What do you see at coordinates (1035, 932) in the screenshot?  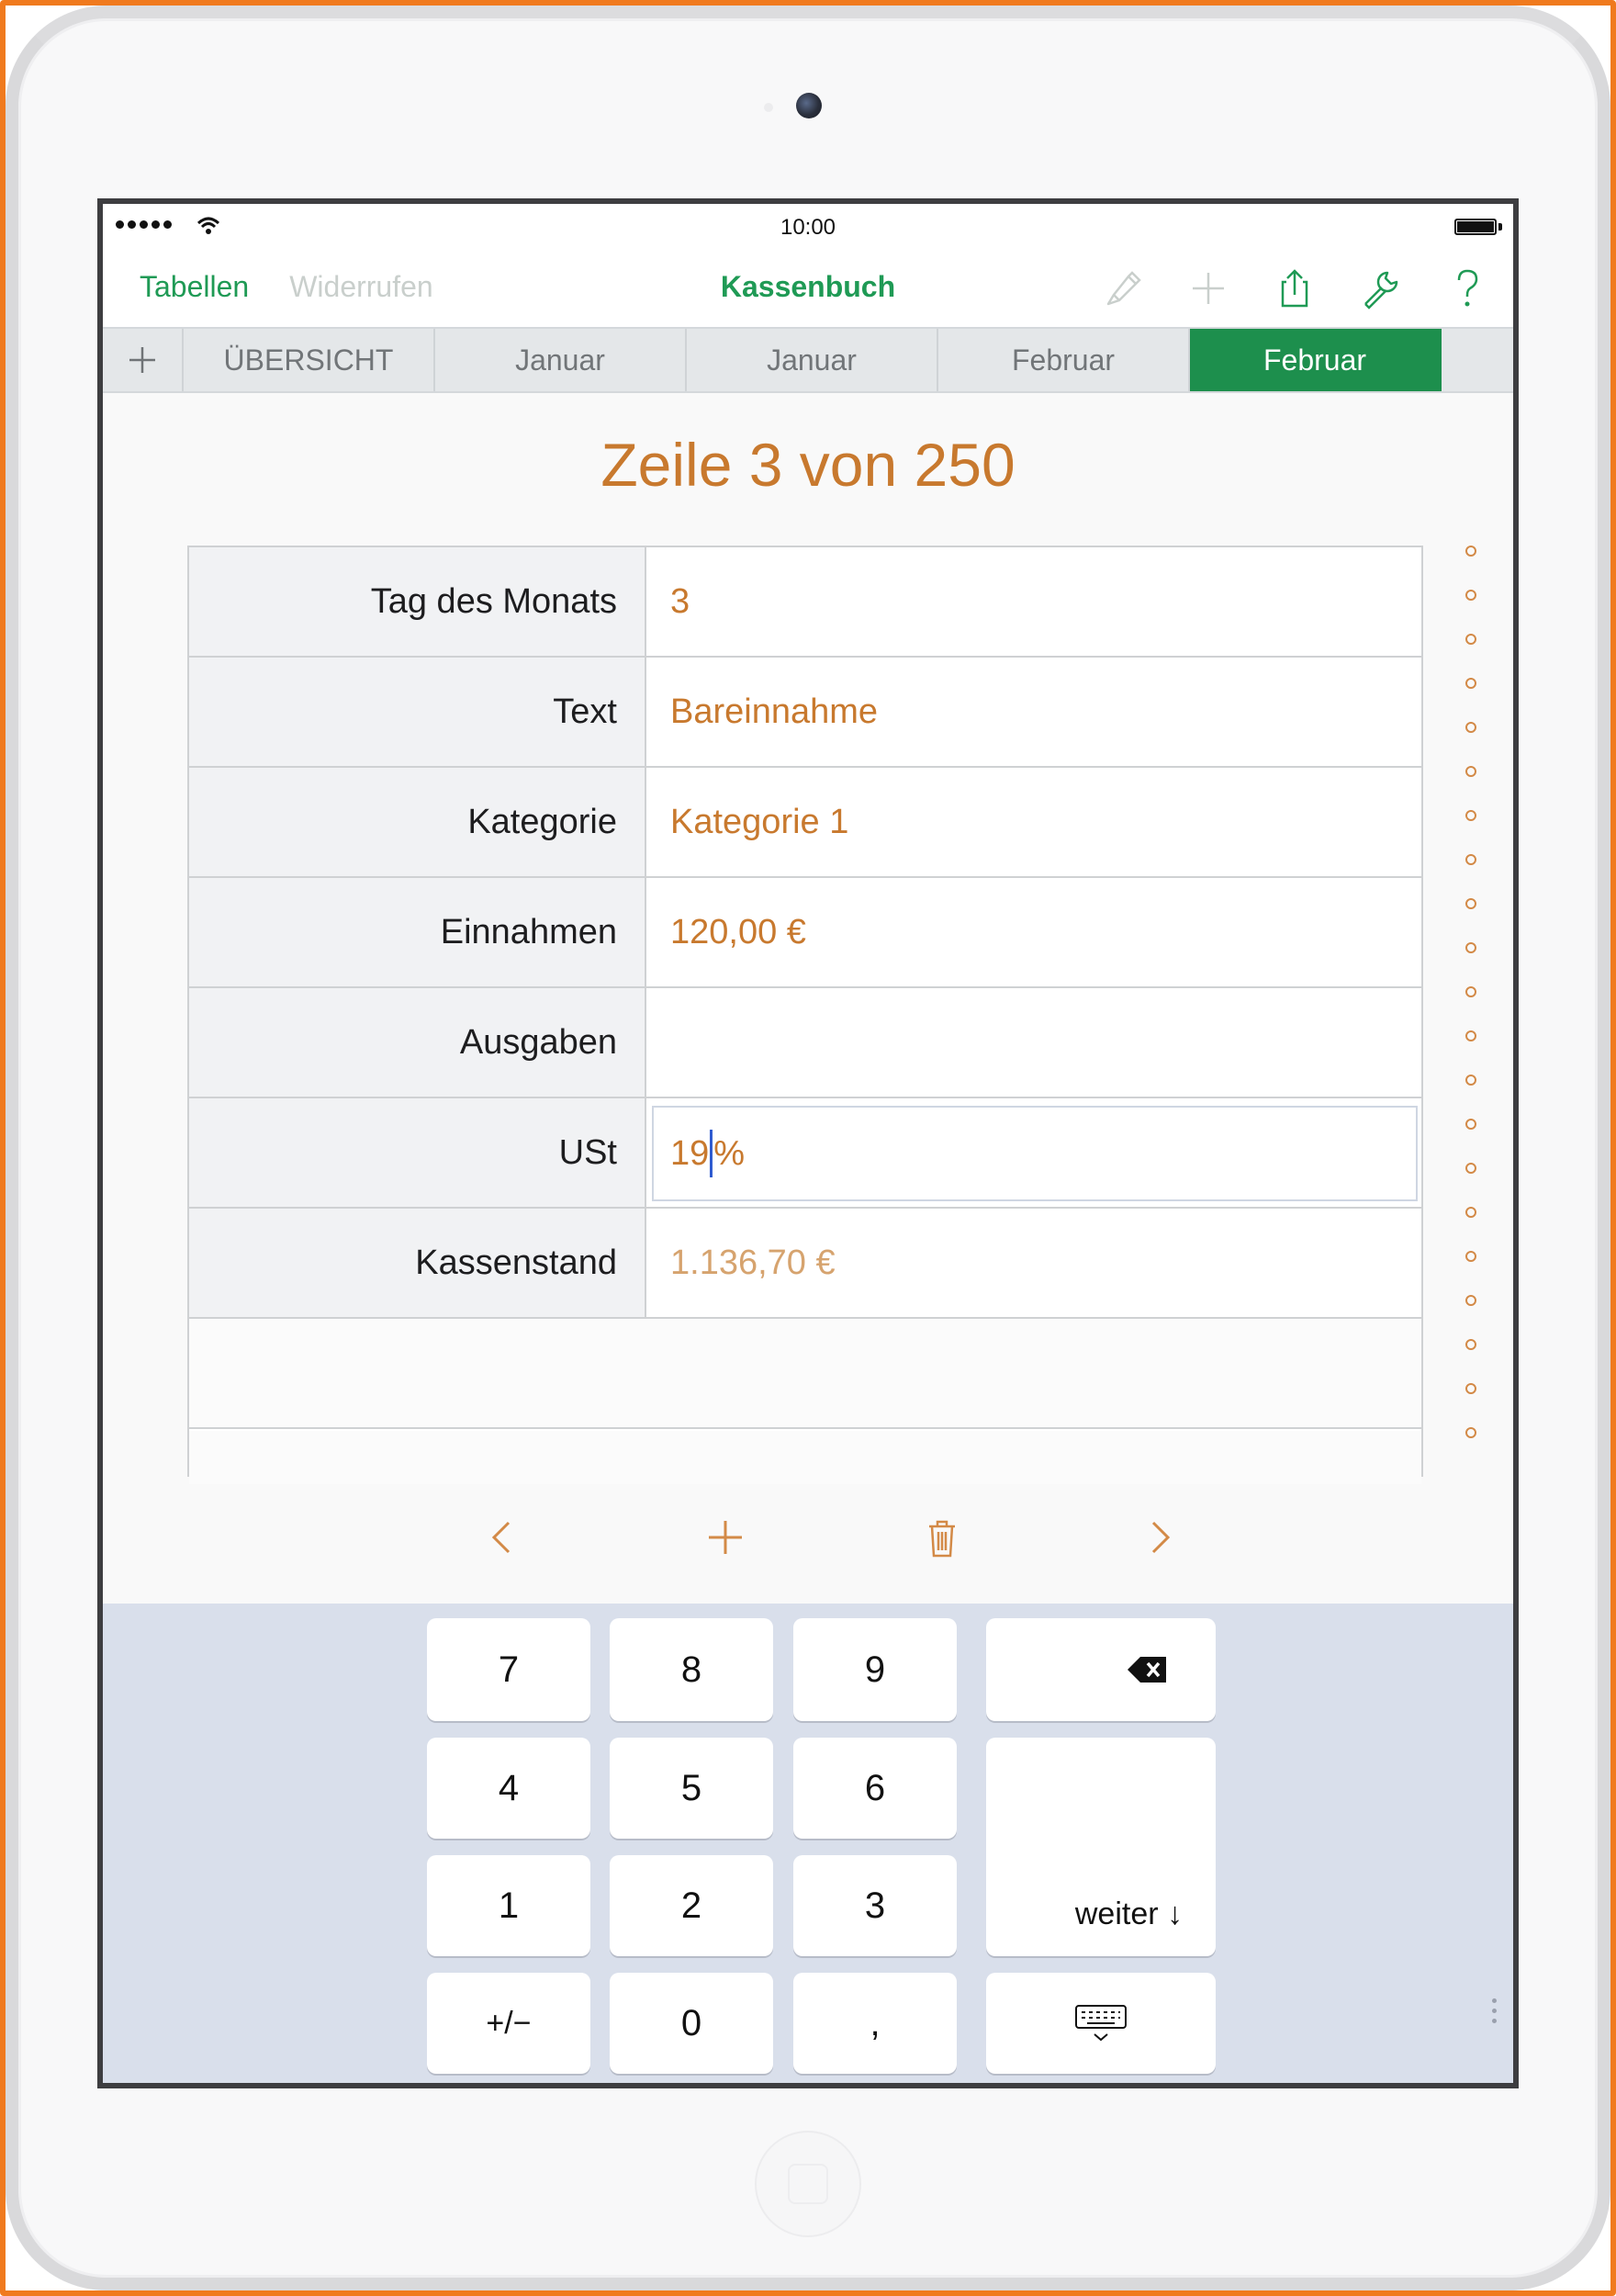 I see `field-value-einnahmen: 120,00 €` at bounding box center [1035, 932].